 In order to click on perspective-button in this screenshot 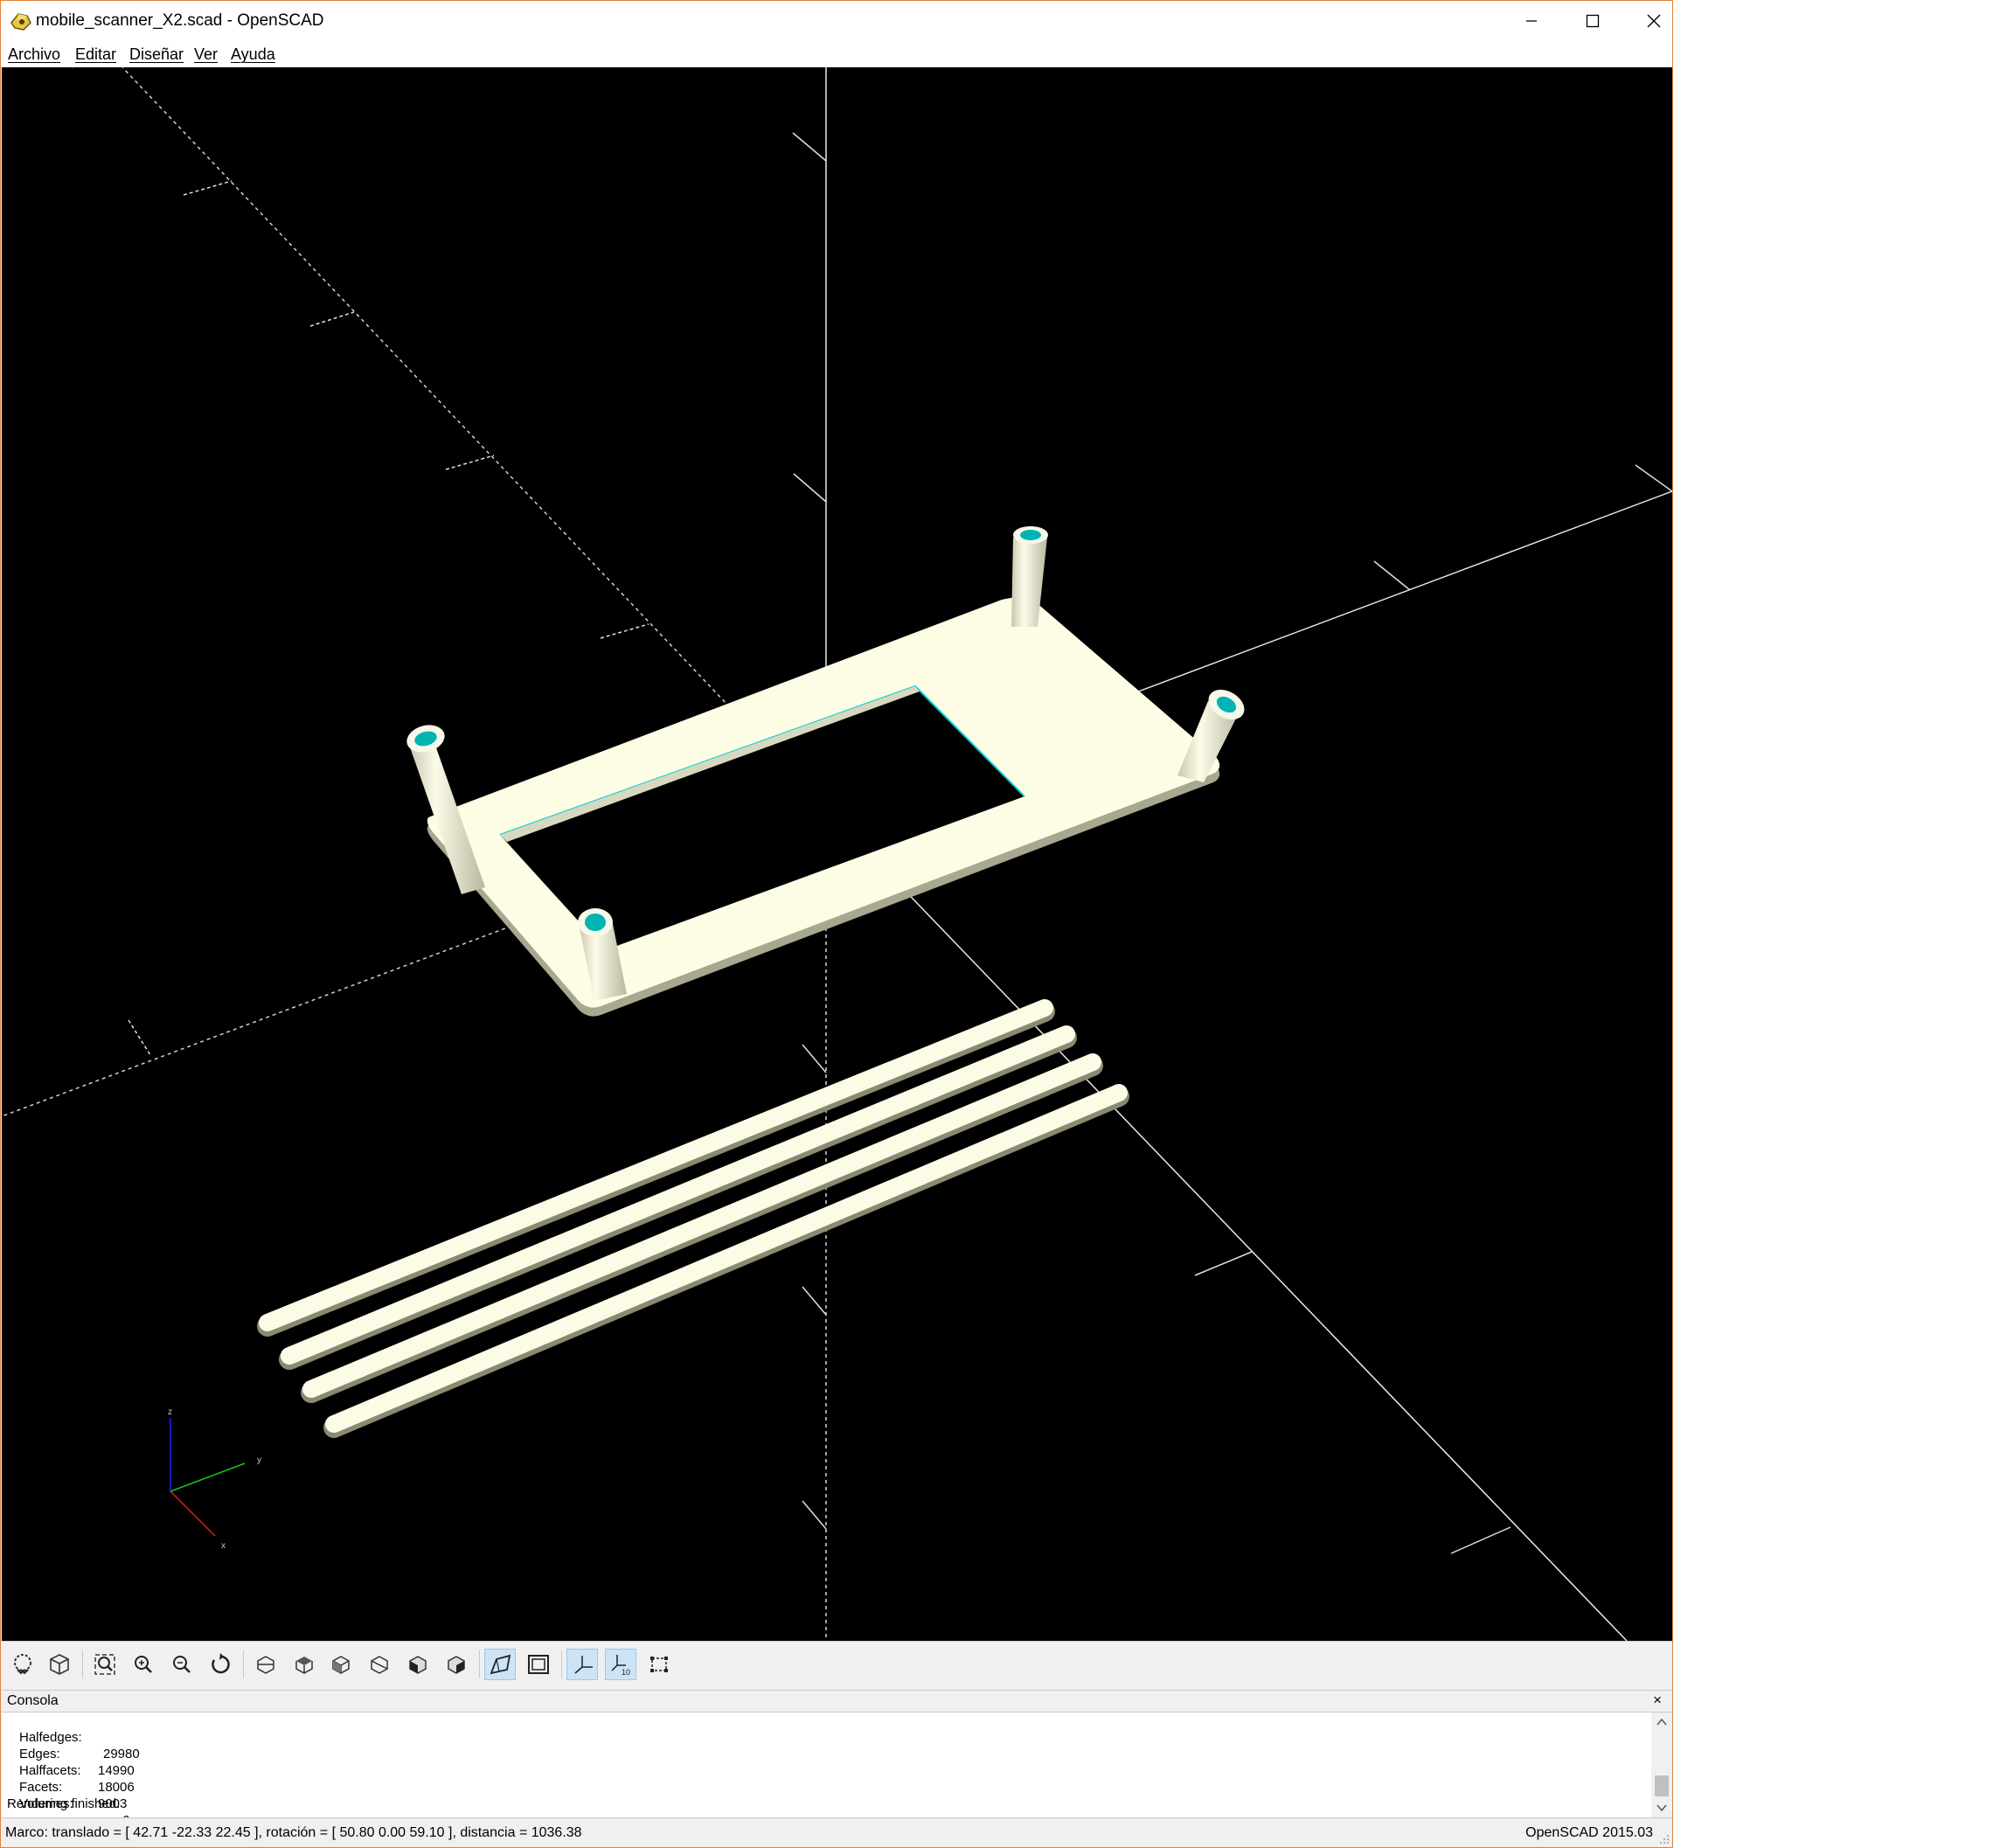, I will do `click(500, 1665)`.